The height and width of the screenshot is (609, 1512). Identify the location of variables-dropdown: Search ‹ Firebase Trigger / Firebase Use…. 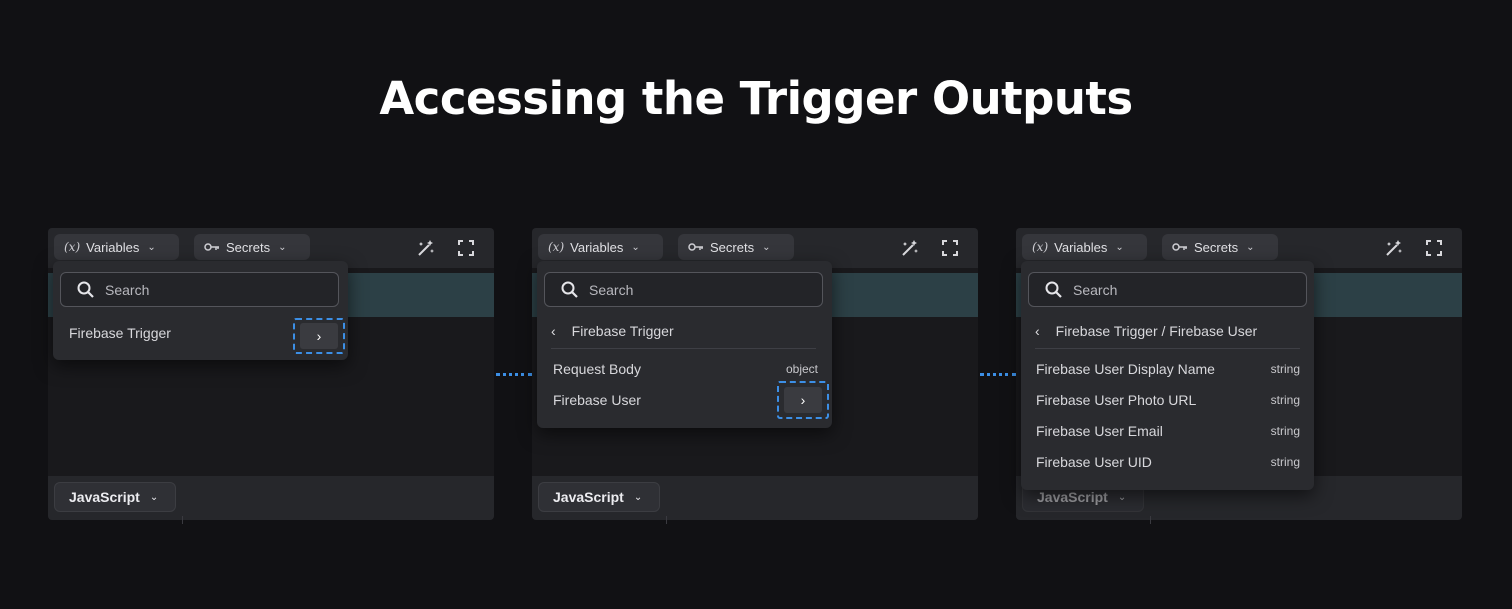
(1167, 375).